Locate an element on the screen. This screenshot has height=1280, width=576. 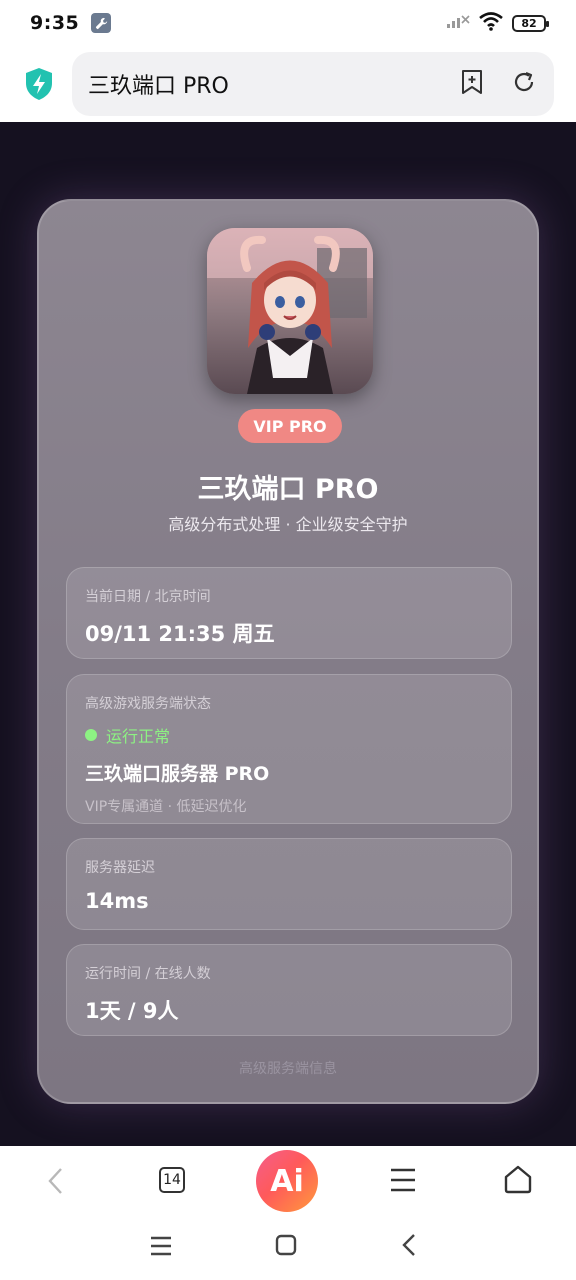
tabs-count: 14 is located at coordinates (172, 1180).